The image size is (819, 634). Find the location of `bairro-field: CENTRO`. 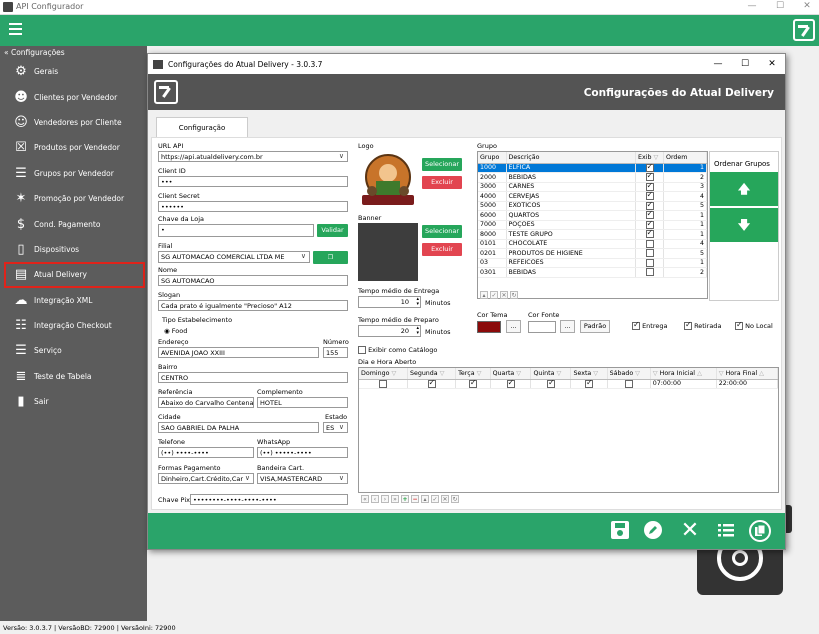

bairro-field: CENTRO is located at coordinates (253, 377).